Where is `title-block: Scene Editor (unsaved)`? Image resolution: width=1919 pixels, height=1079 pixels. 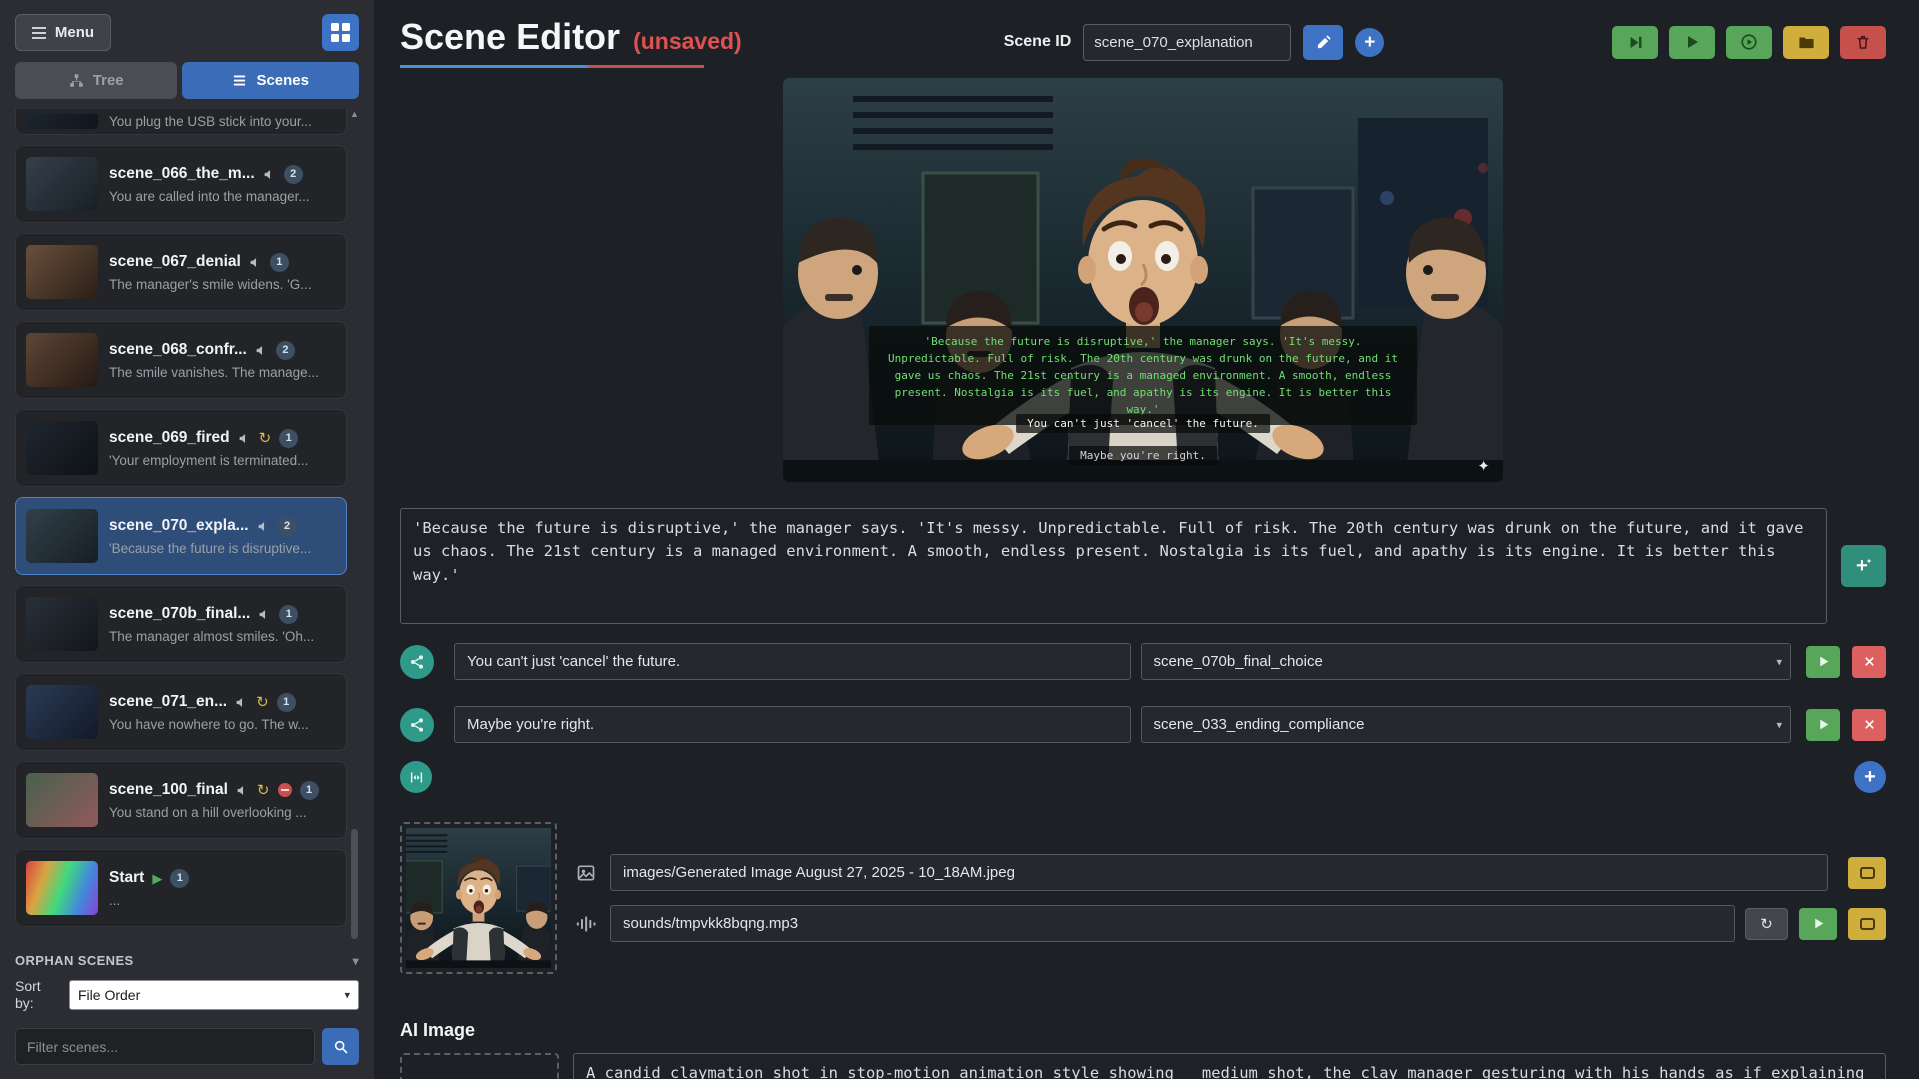 title-block: Scene Editor (unsaved) is located at coordinates (571, 42).